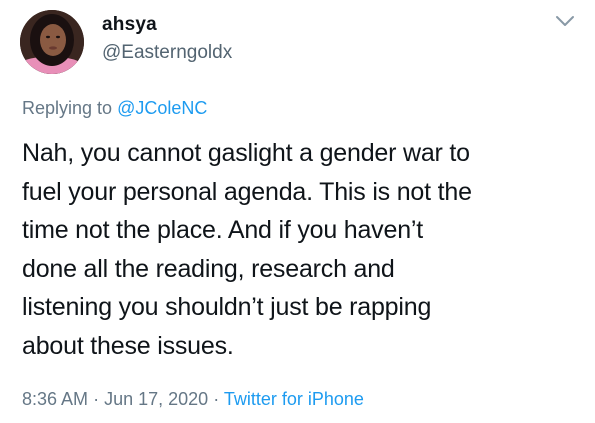  I want to click on chevron-down-icon, so click(565, 21).